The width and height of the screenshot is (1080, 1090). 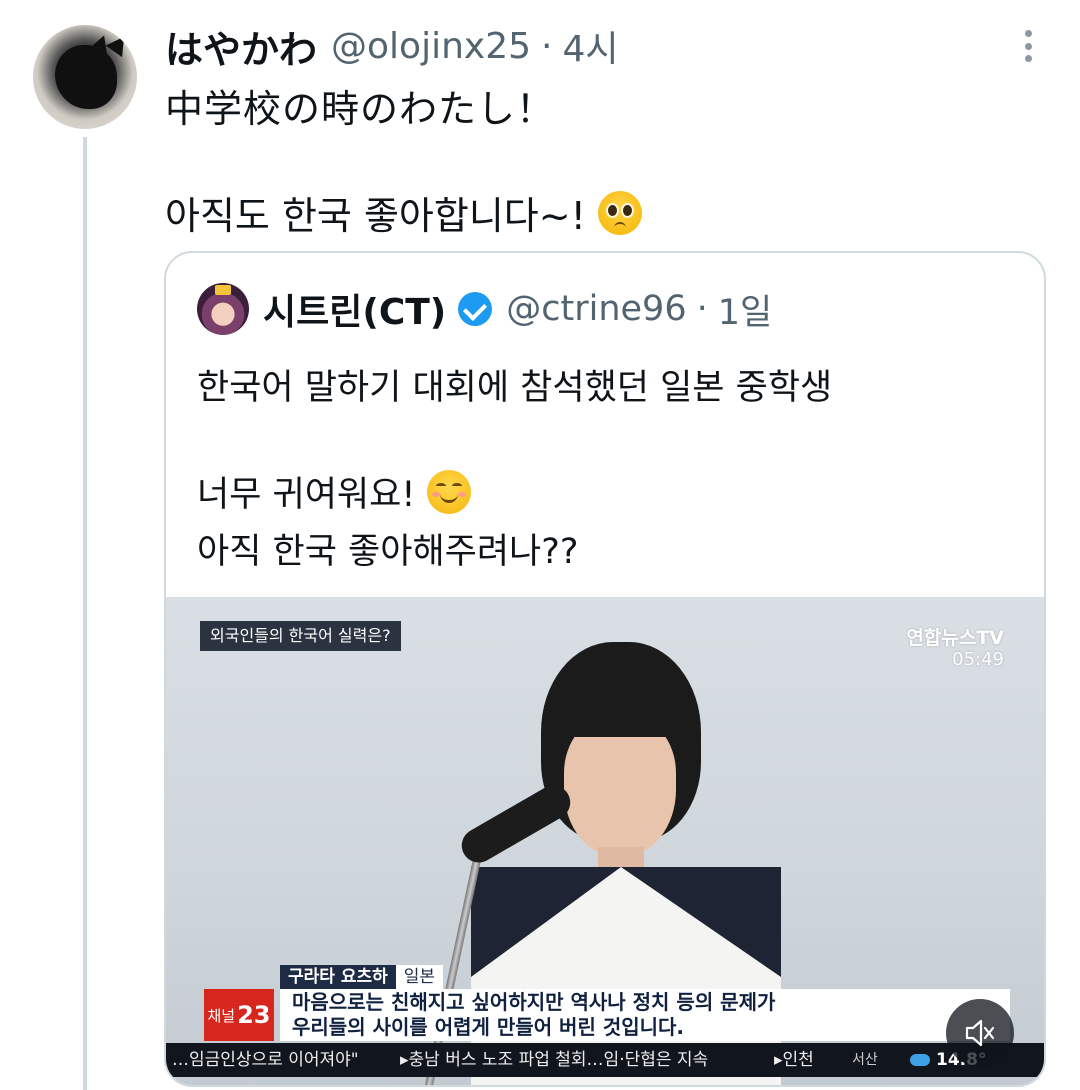 What do you see at coordinates (475, 309) in the screenshot?
I see `verified-badge-icon` at bounding box center [475, 309].